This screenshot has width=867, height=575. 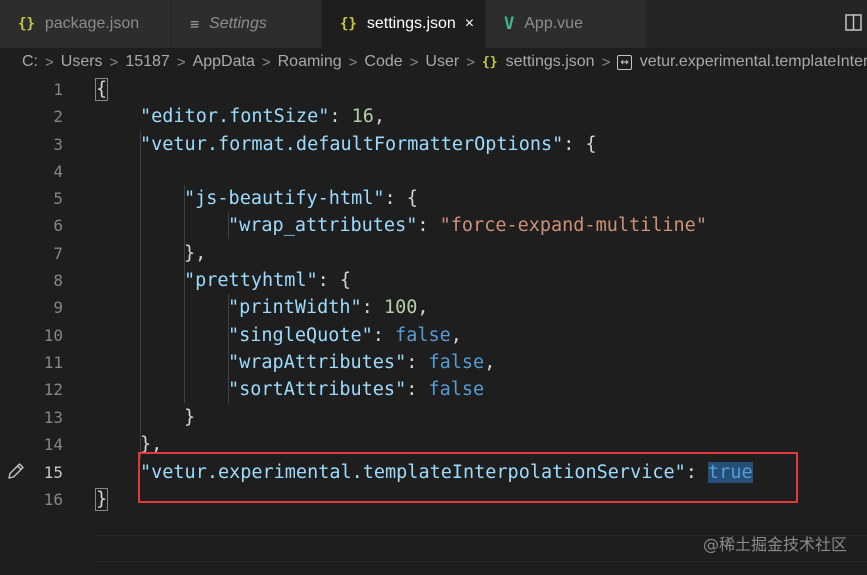 I want to click on line-number: 7, so click(x=58, y=253).